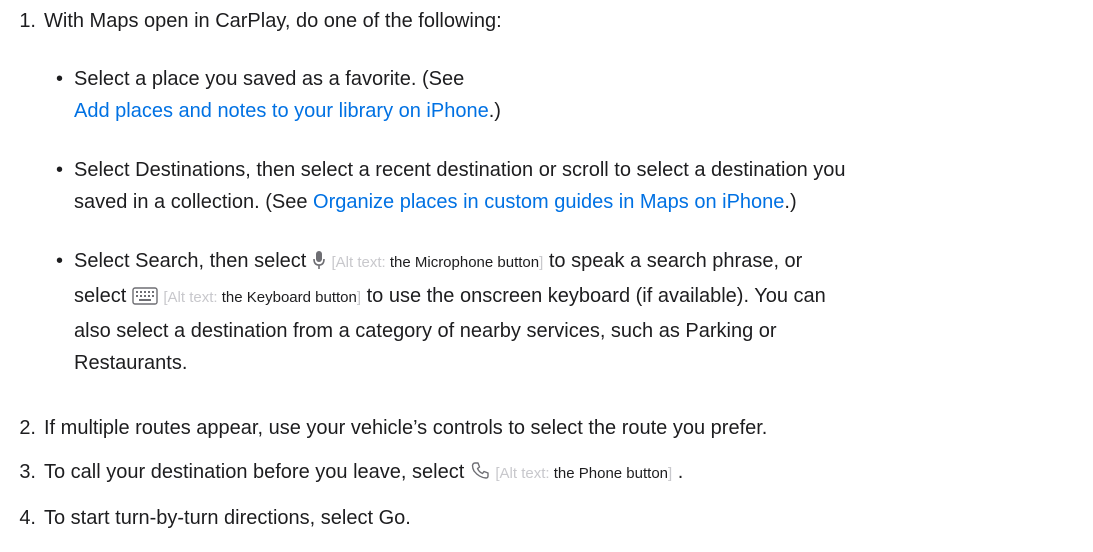 This screenshot has width=1093, height=552. What do you see at coordinates (584, 473) in the screenshot?
I see `phone-alt-text: [Alt text: the Phone button]` at bounding box center [584, 473].